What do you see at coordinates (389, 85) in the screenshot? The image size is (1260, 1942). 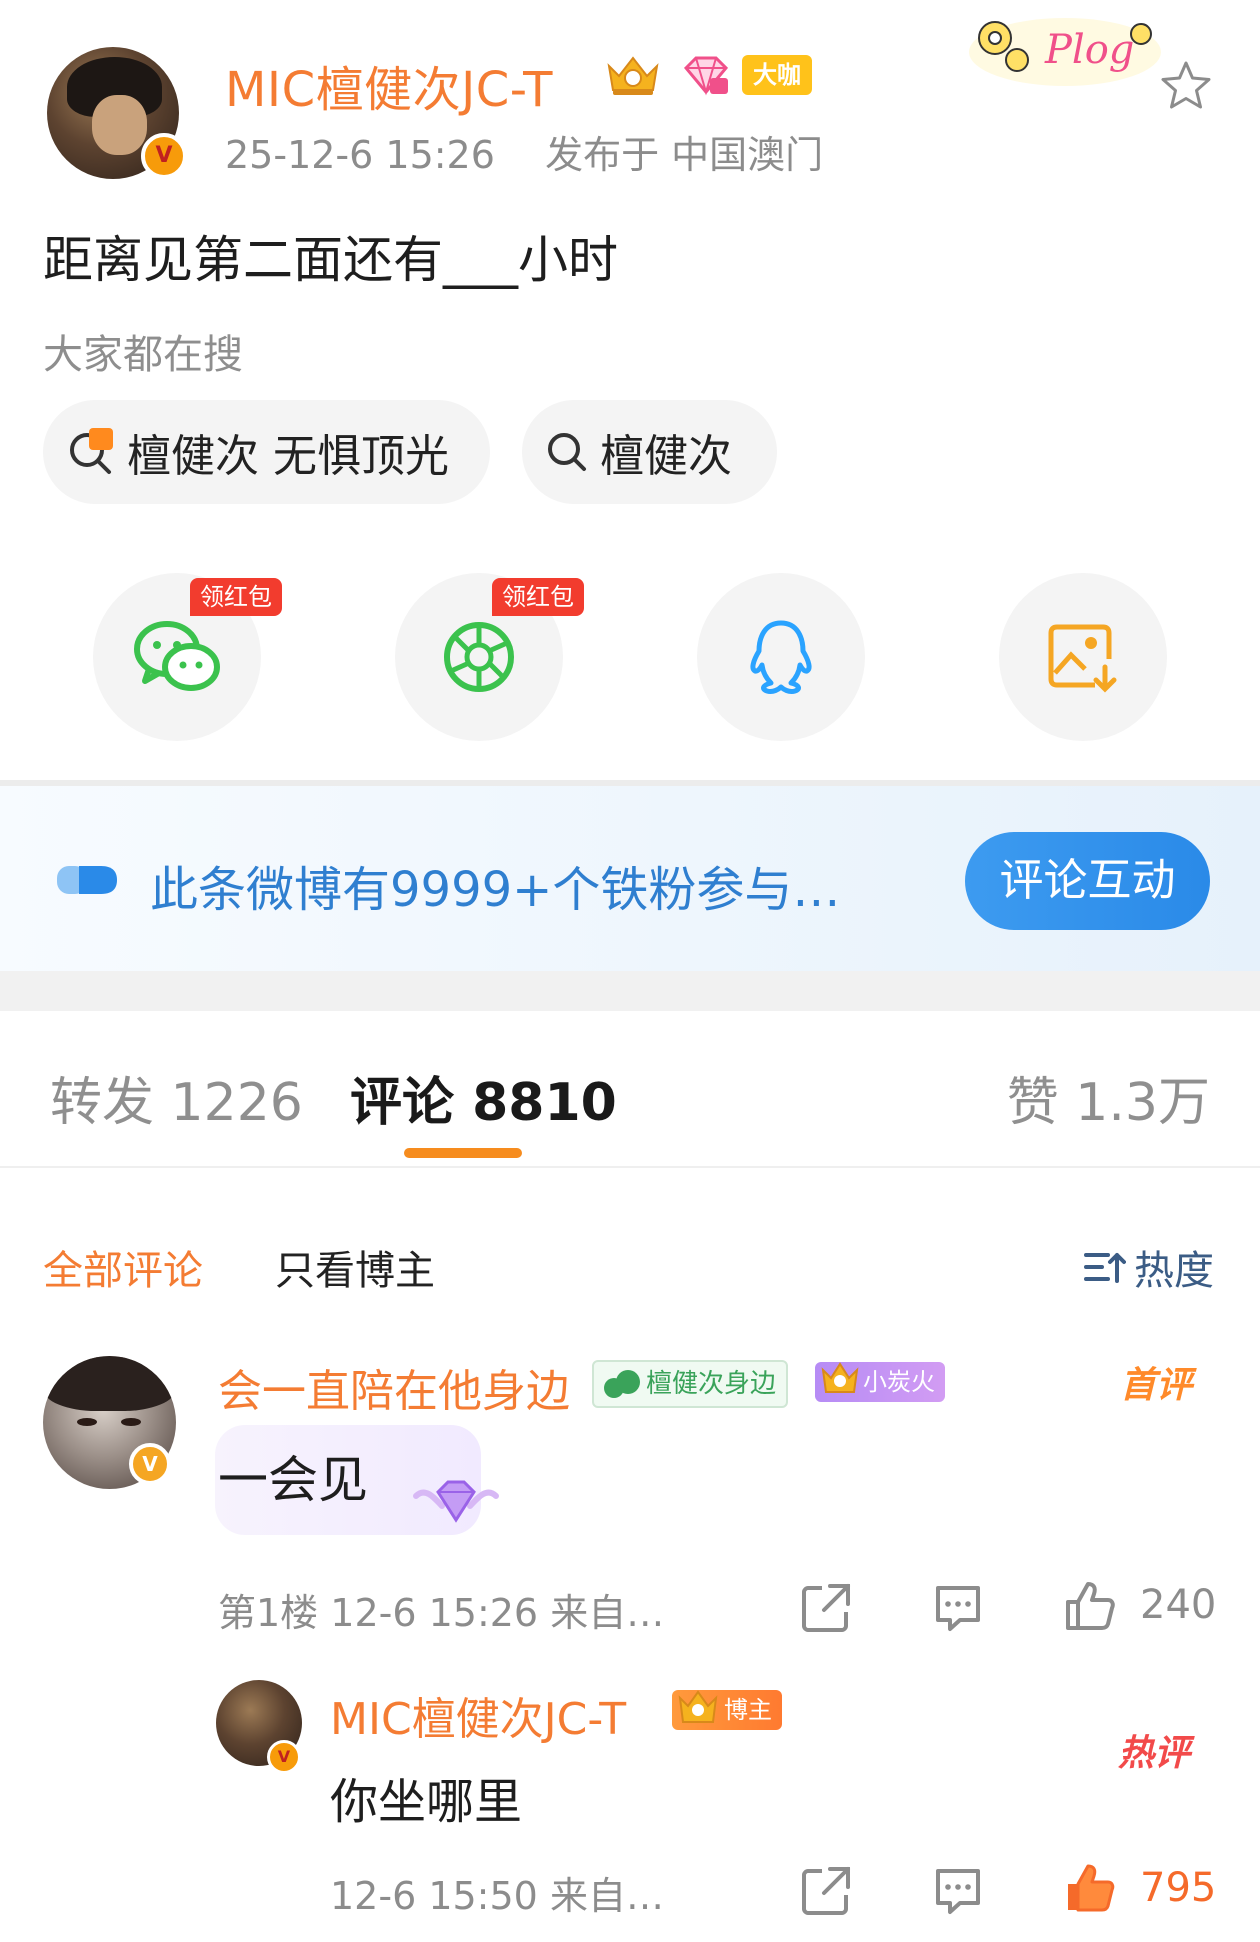 I see `author-name: MIC檀健次JC-T` at bounding box center [389, 85].